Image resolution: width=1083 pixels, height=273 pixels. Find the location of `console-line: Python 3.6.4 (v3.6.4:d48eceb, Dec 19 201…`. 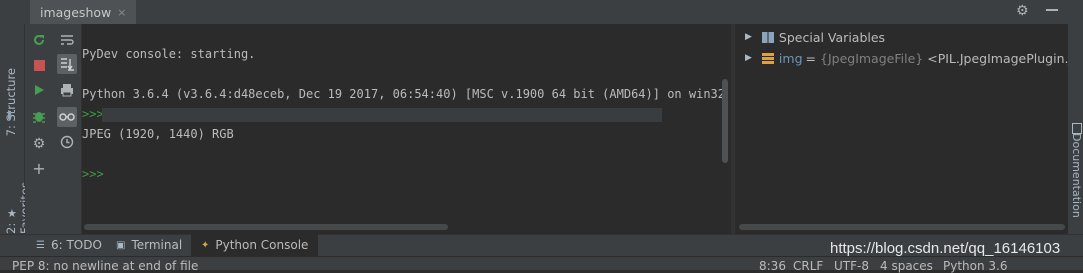

console-line: Python 3.6.4 (v3.6.4:d48eceb, Dec 19 201… is located at coordinates (403, 94).